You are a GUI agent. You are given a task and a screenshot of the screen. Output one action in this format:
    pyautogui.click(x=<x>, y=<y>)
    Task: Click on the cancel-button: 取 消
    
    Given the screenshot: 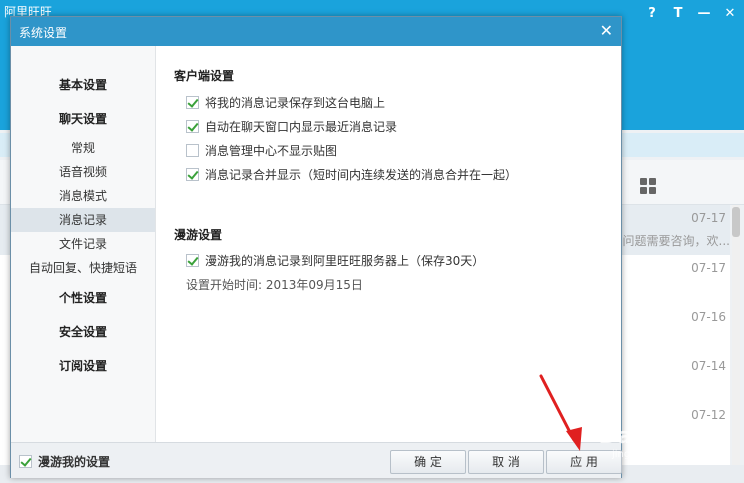 What is the action you would take?
    pyautogui.click(x=506, y=462)
    